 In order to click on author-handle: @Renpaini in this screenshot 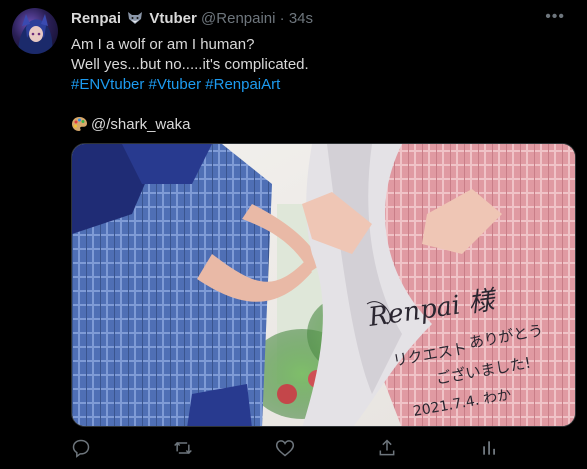, I will do `click(238, 18)`.